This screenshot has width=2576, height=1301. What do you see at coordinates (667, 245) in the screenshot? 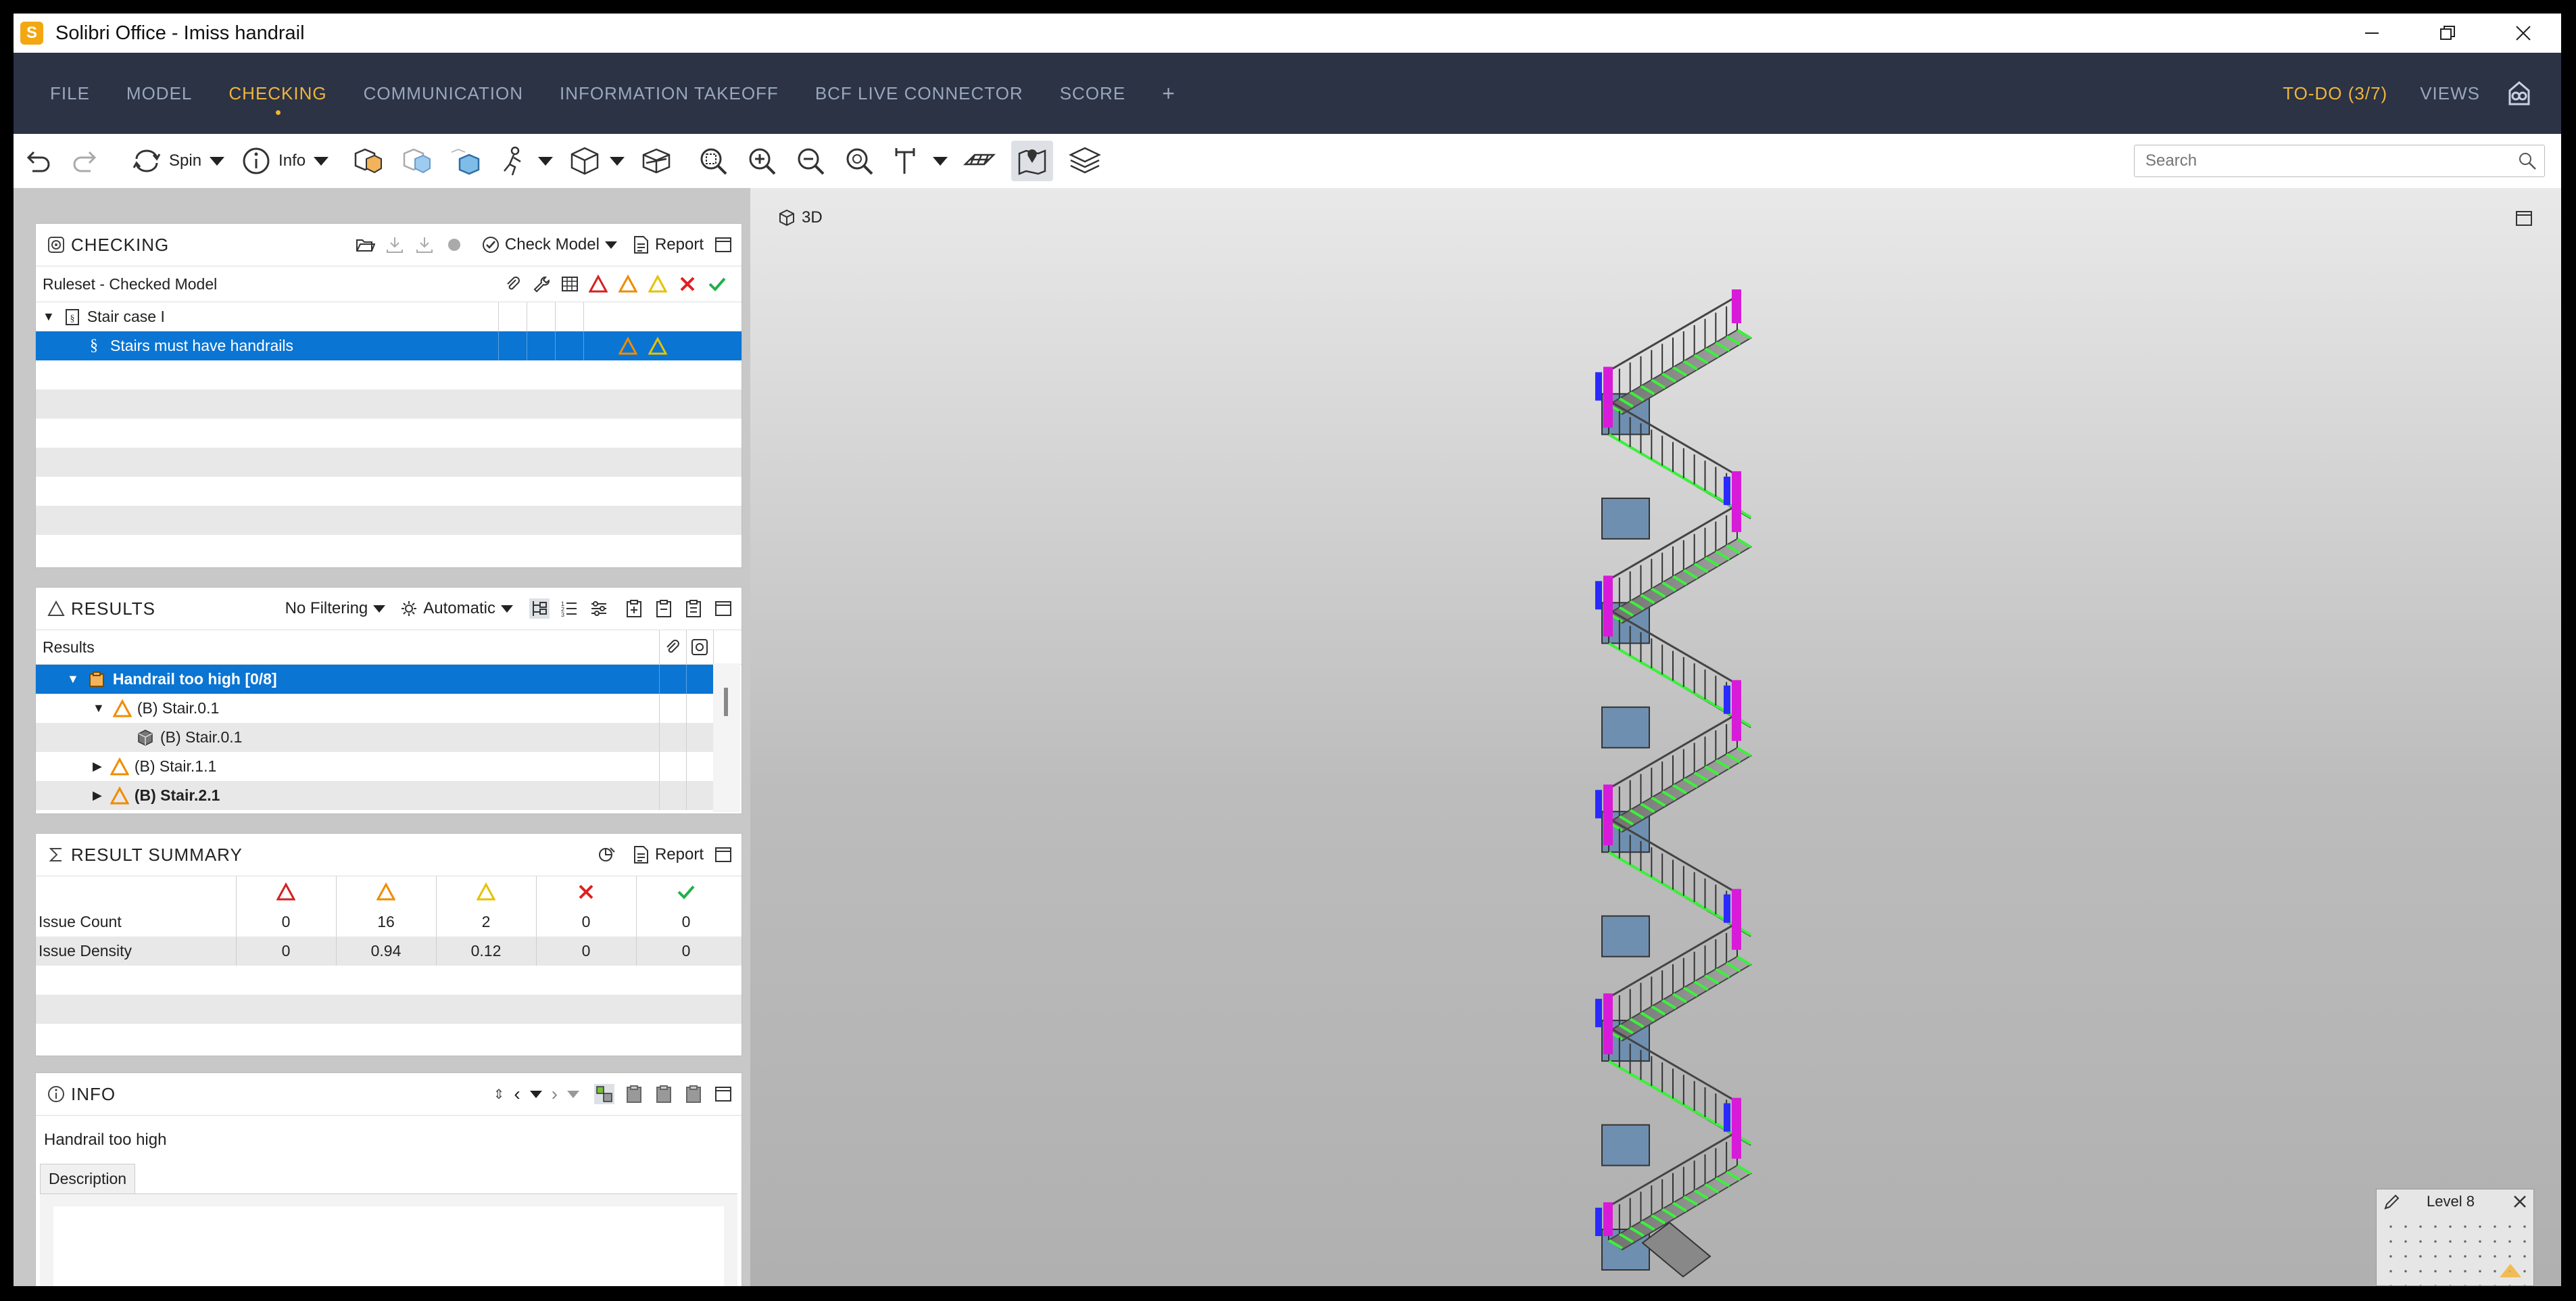
I see `checking-report-button: Report` at bounding box center [667, 245].